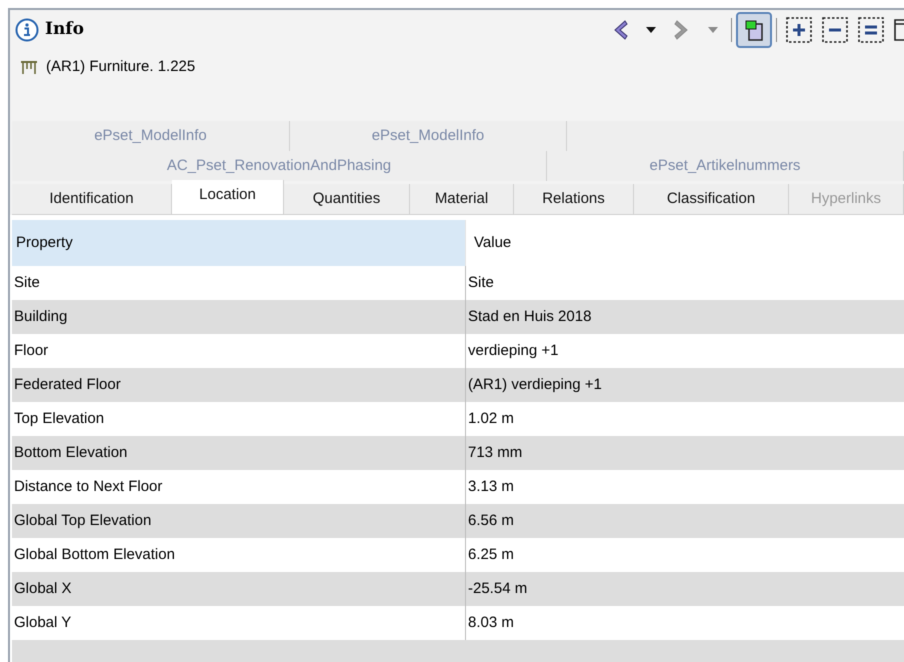 This screenshot has height=662, width=904. I want to click on table-cell-text: Global Bottom Elevation, so click(94, 554).